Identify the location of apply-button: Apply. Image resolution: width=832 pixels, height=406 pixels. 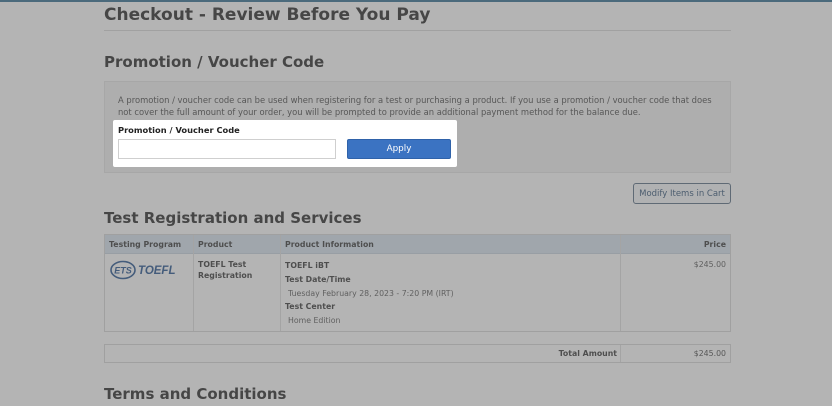
(399, 149).